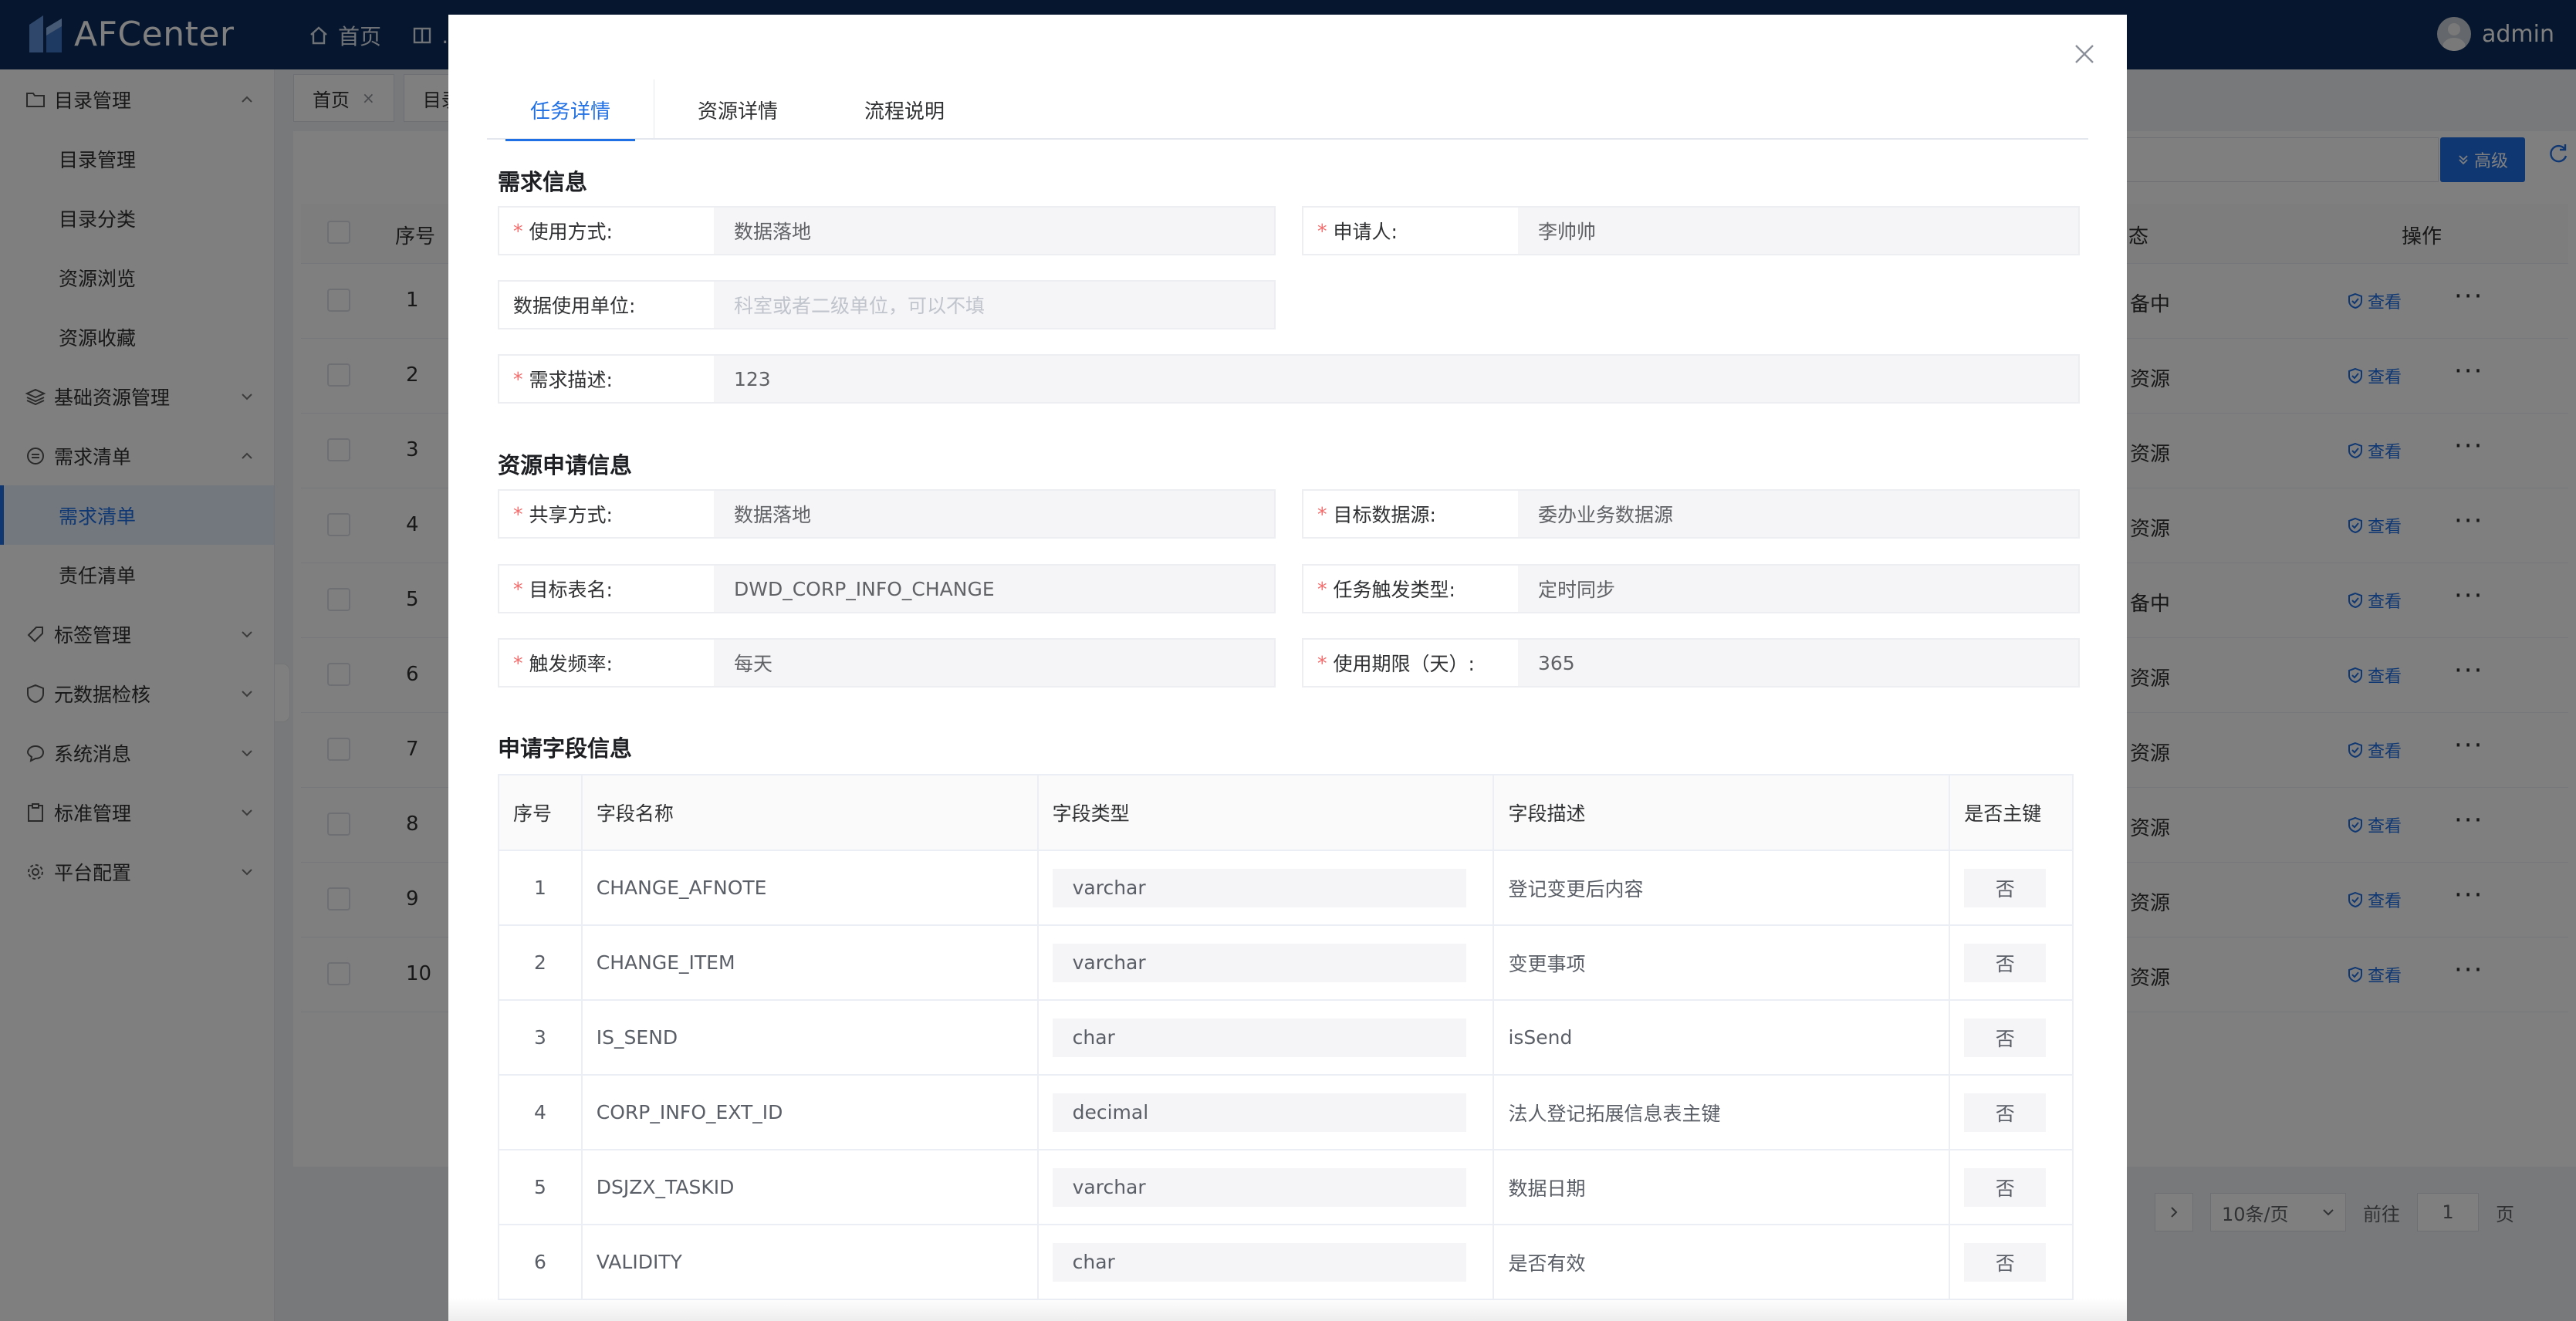 This screenshot has width=2576, height=1321. Describe the element at coordinates (1722, 1113) in the screenshot. I see `field-desc: 法人登记拓展信息表主键` at that location.